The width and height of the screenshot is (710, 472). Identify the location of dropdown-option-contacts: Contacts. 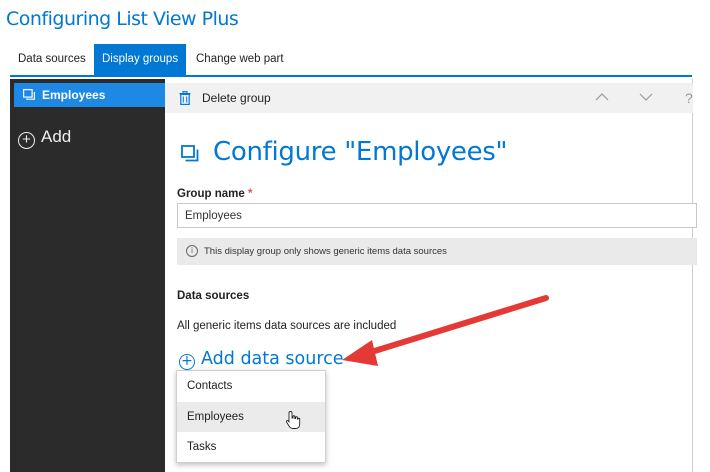
(251, 386).